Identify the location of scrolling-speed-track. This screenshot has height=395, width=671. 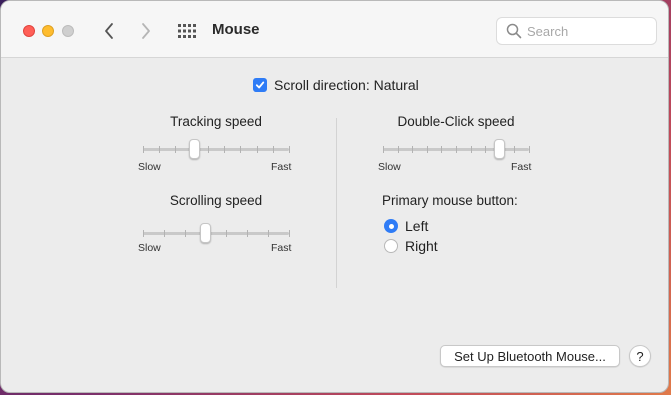
(216, 233).